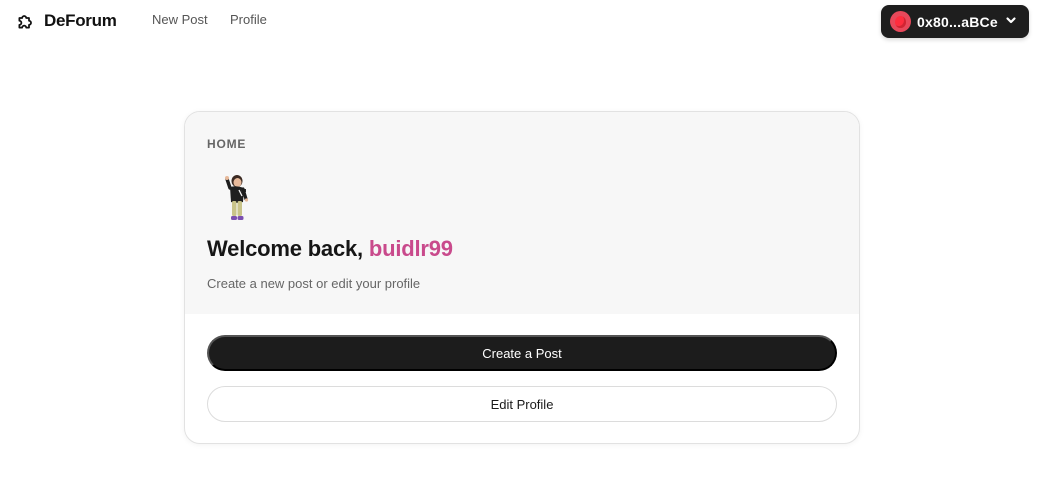 Image resolution: width=1040 pixels, height=497 pixels. What do you see at coordinates (1010, 22) in the screenshot?
I see `chevron-down-icon` at bounding box center [1010, 22].